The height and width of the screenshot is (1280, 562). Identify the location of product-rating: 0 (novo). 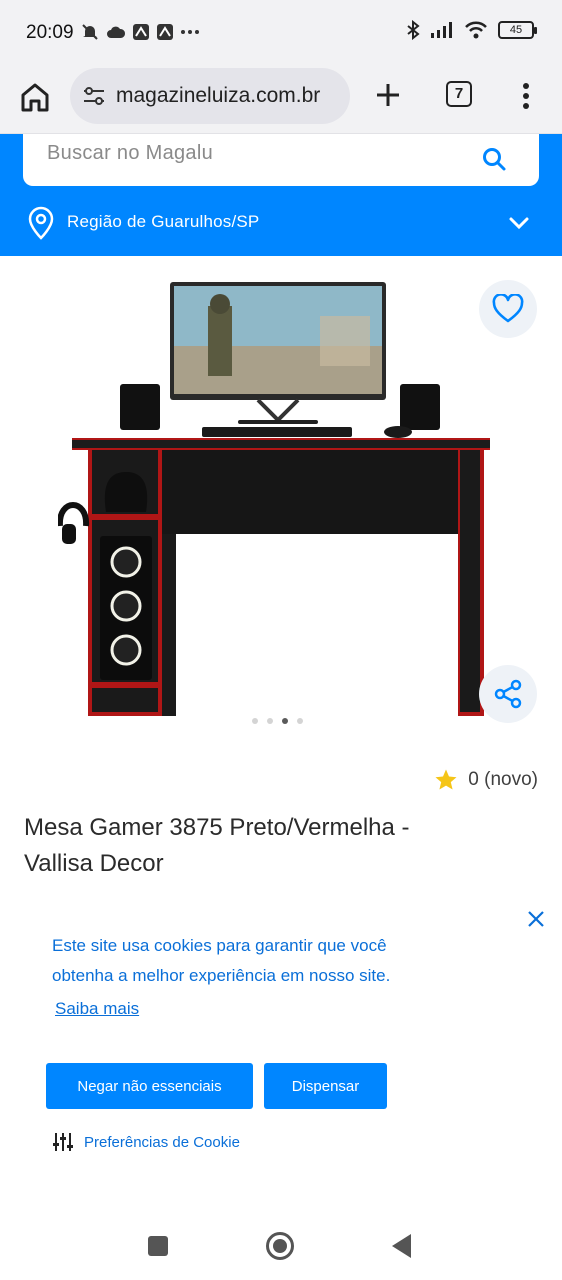
(486, 780).